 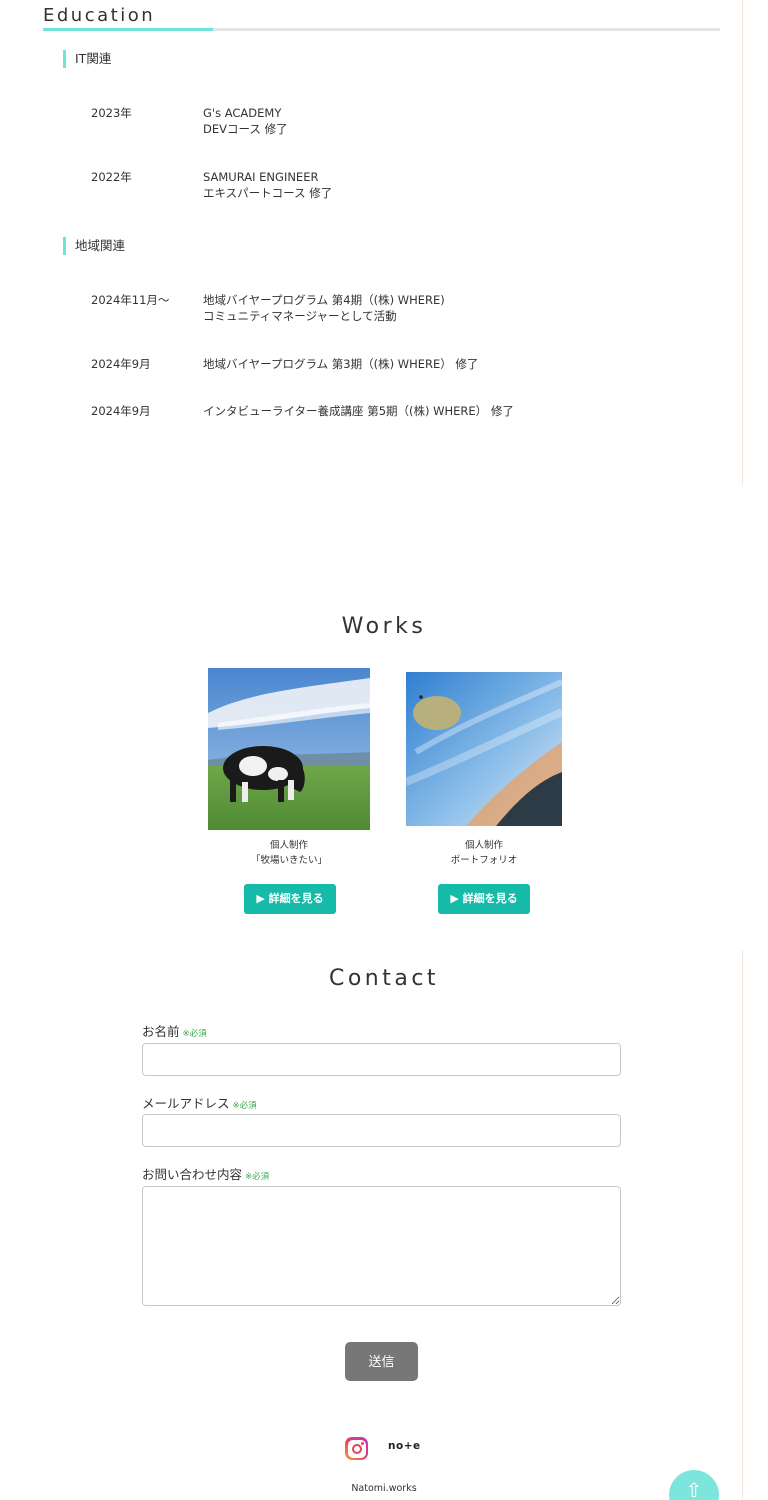 I want to click on cow-pasture-image, so click(x=289, y=749).